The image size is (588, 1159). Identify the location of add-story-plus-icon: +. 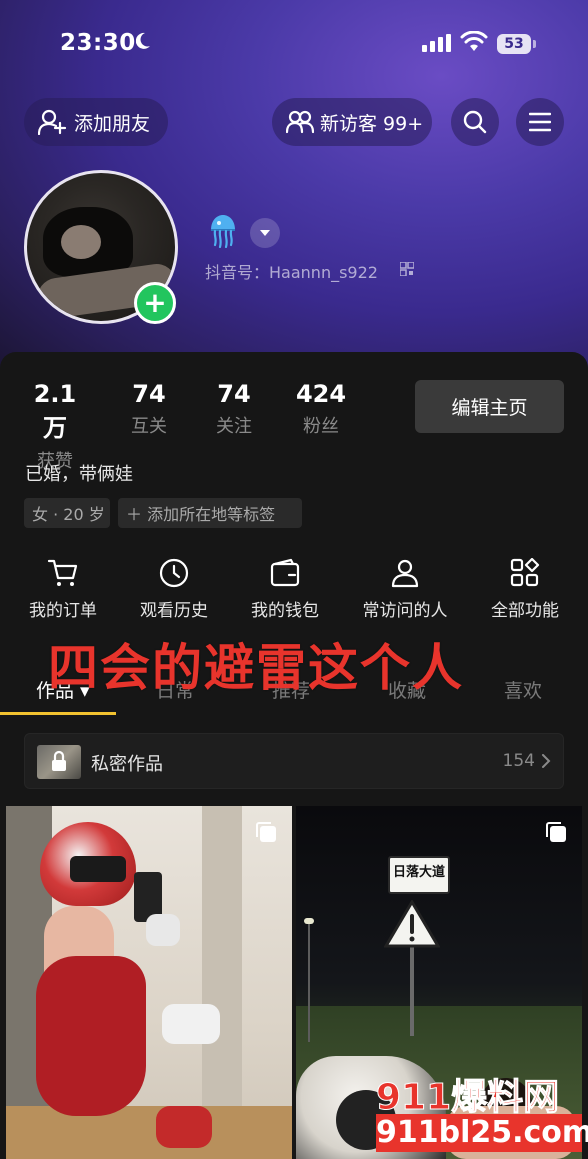
(155, 303).